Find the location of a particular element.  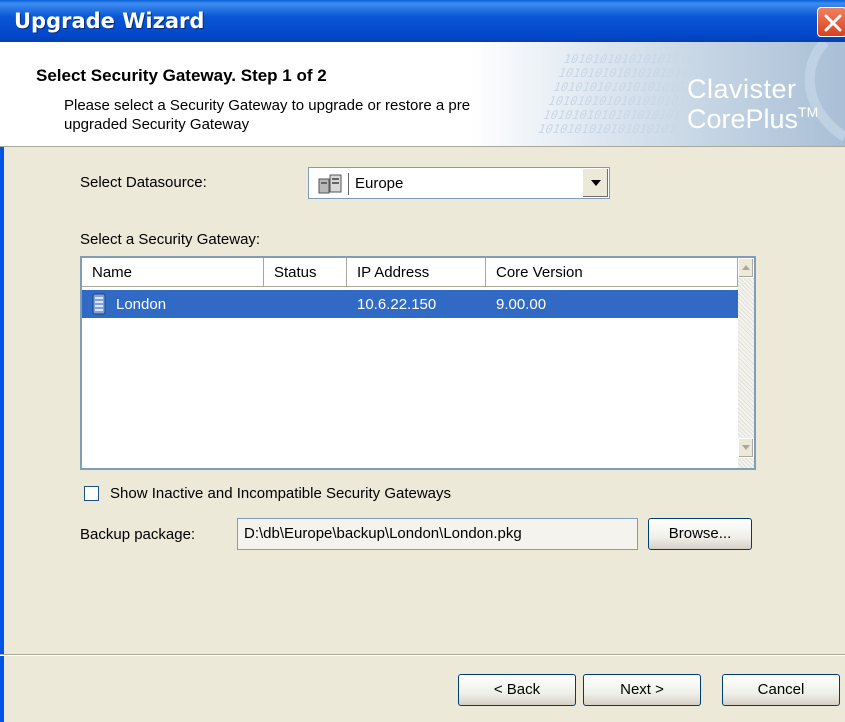

title-bar: Upgrade Wizard is located at coordinates (422, 21).